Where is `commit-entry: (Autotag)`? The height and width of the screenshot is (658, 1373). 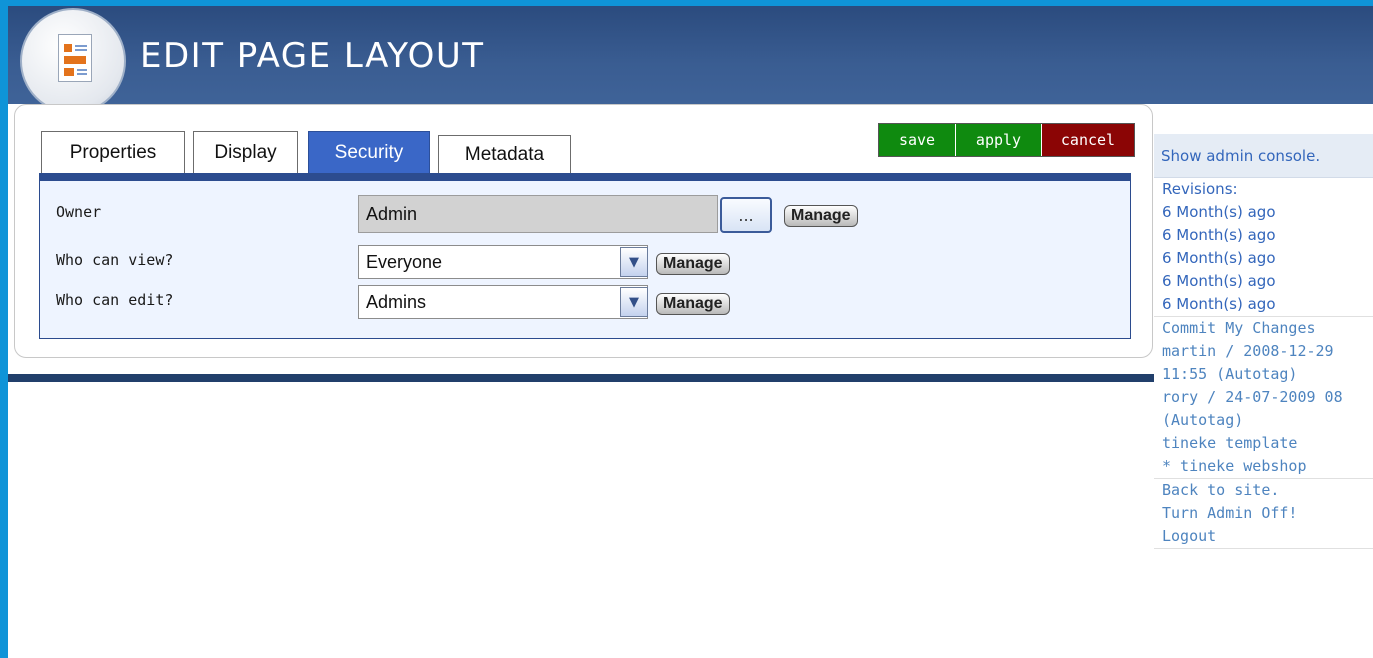
commit-entry: (Autotag) is located at coordinates (1267, 420).